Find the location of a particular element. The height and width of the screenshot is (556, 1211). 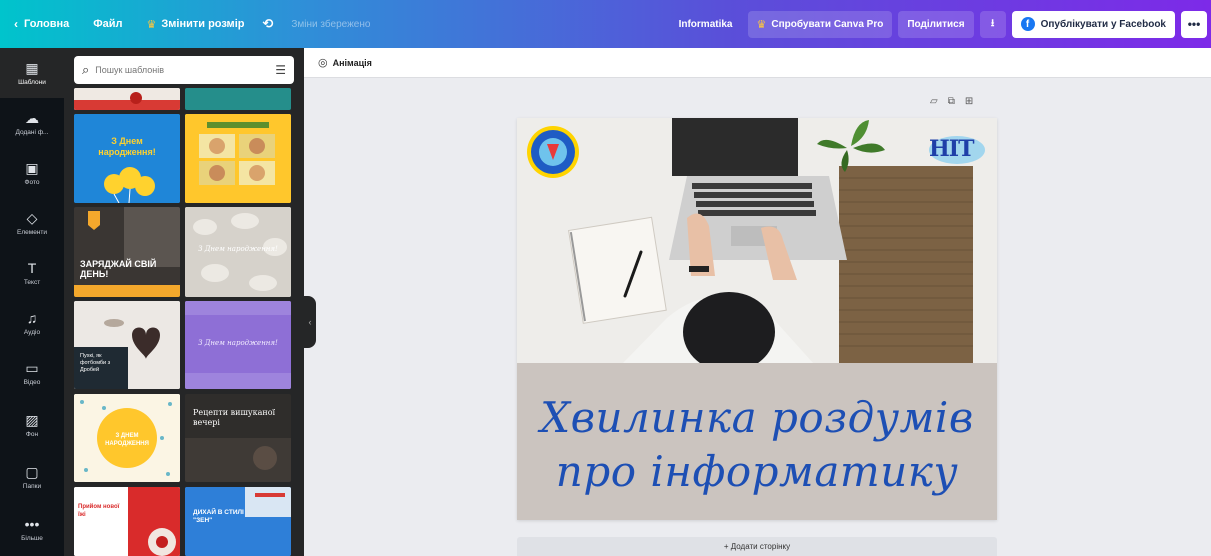

music-note-icon: ♫ is located at coordinates (32, 318).